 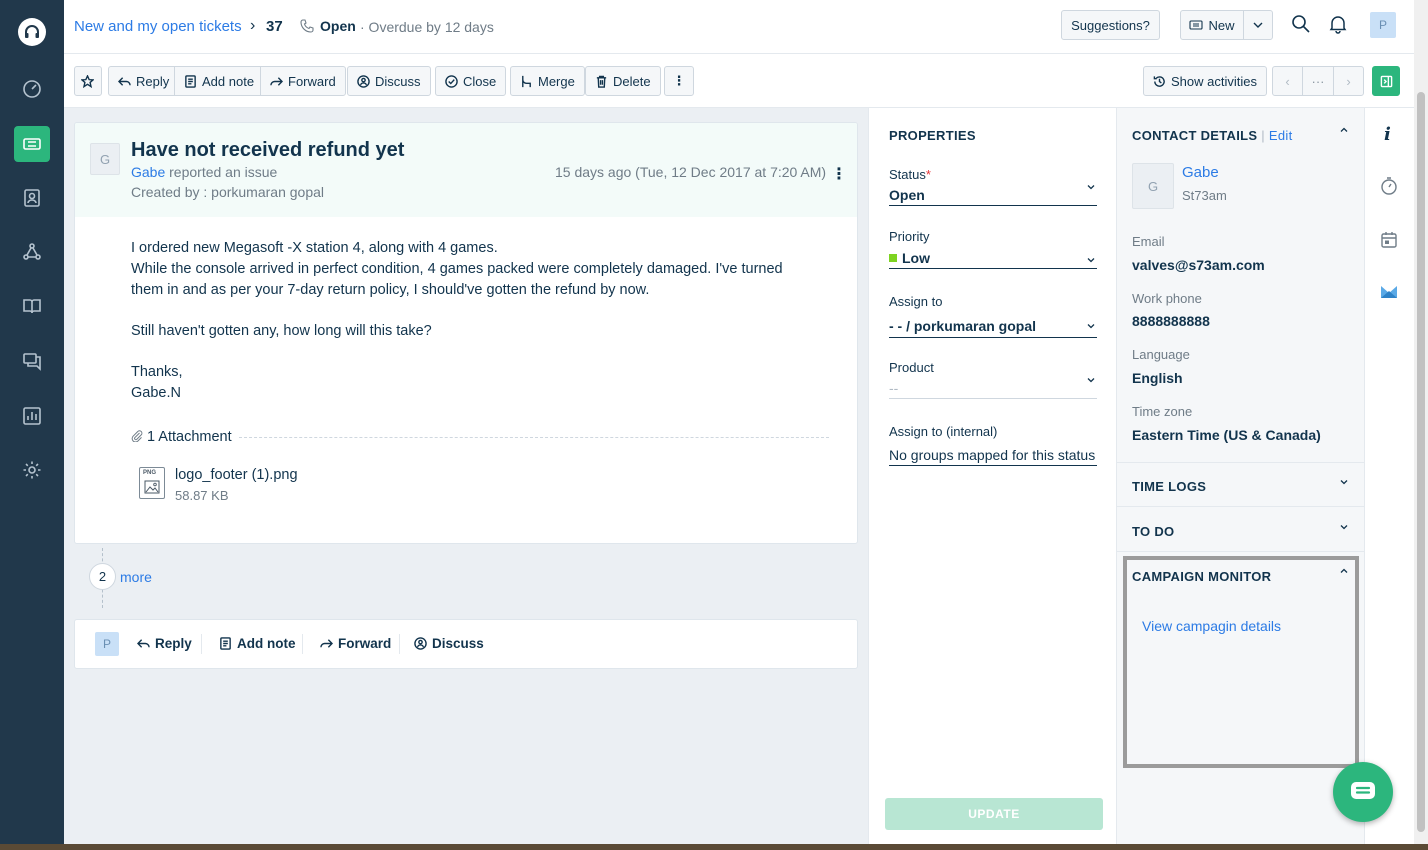 What do you see at coordinates (32, 416) in the screenshot?
I see `reports-icon` at bounding box center [32, 416].